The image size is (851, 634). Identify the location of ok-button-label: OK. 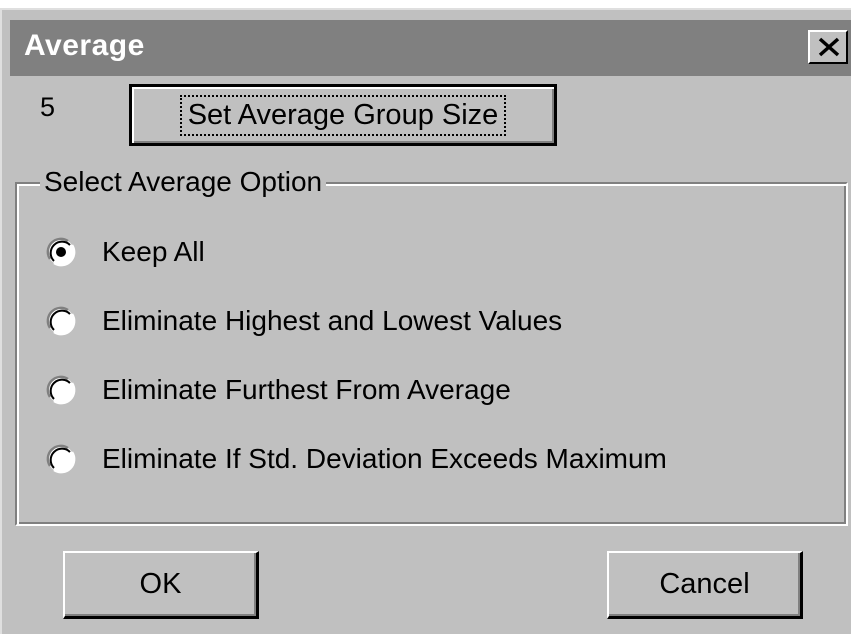
(160, 584).